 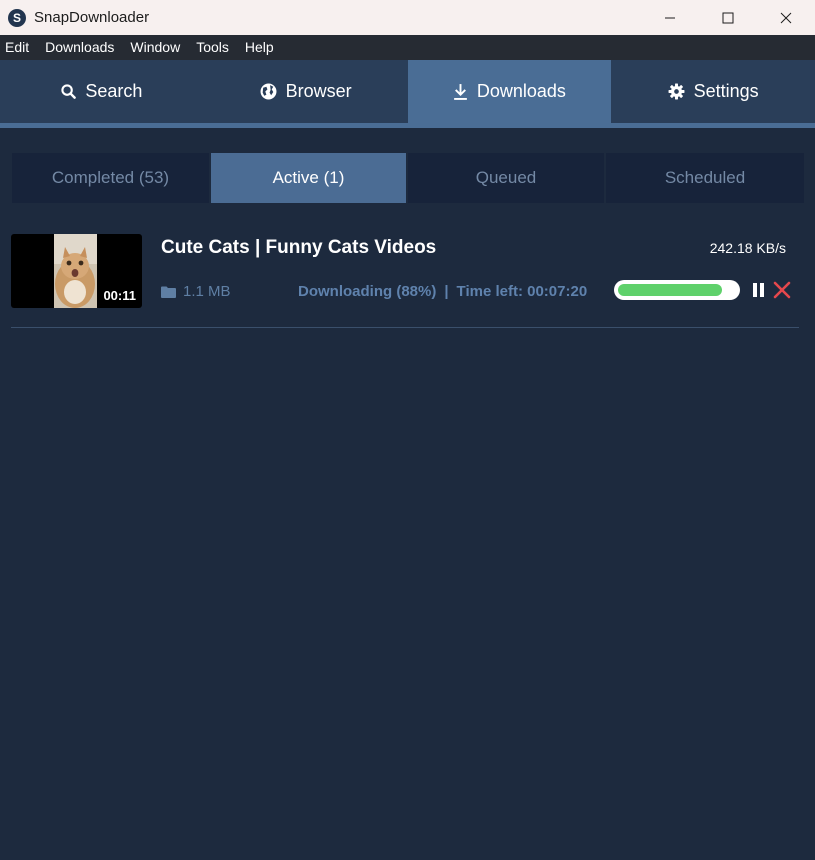 What do you see at coordinates (299, 247) in the screenshot?
I see `download-title: Cute Cats | Funny Cats Videos` at bounding box center [299, 247].